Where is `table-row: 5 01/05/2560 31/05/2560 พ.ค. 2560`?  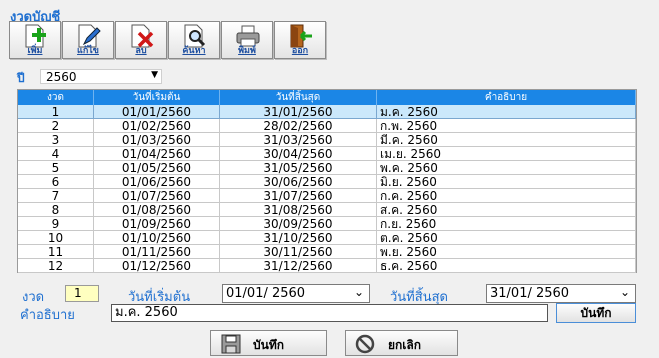
table-row: 5 01/05/2560 31/05/2560 พ.ค. 2560 is located at coordinates (327, 168).